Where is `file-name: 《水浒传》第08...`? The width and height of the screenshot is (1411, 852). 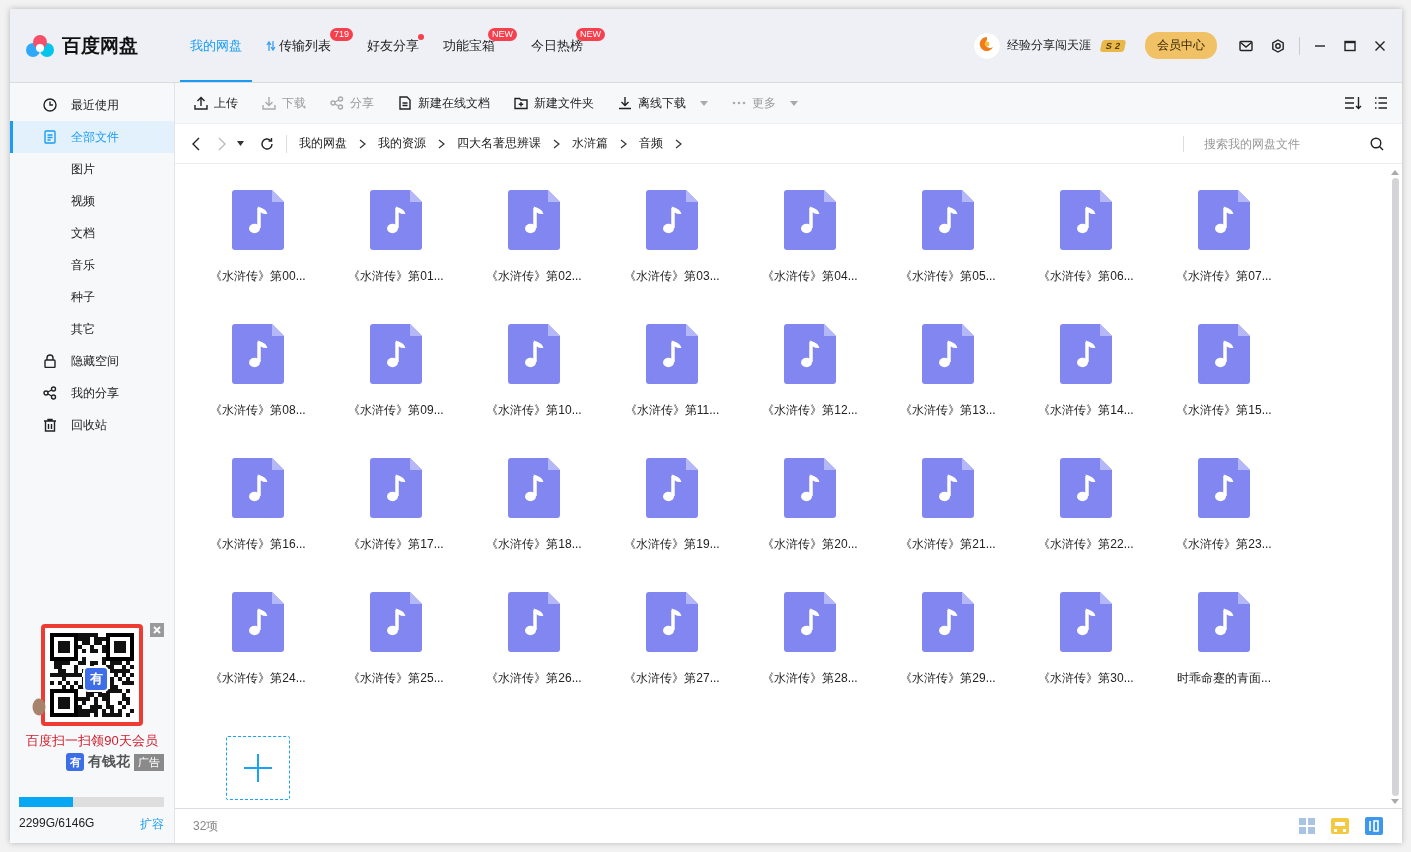 file-name: 《水浒传》第08... is located at coordinates (258, 410).